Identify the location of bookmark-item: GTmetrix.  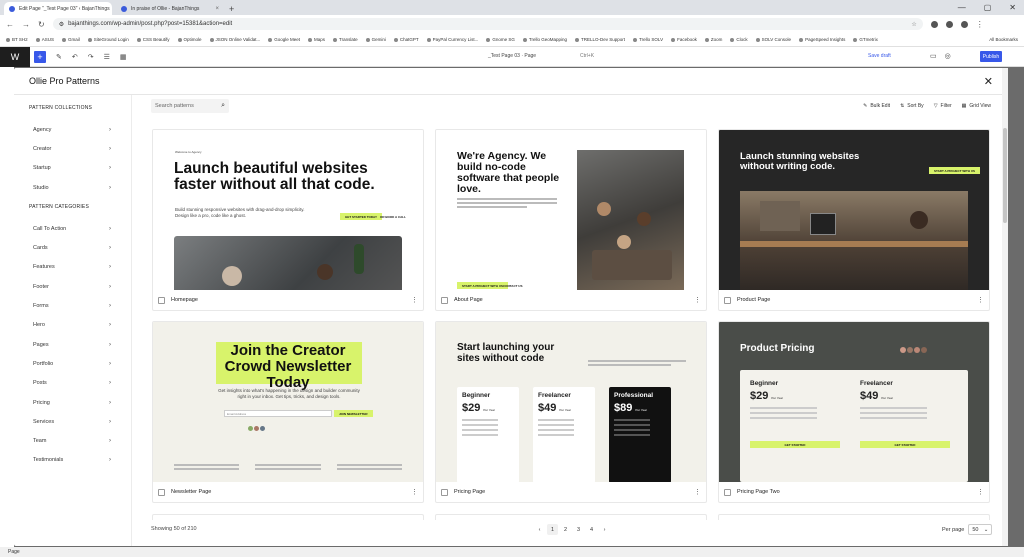
(865, 39).